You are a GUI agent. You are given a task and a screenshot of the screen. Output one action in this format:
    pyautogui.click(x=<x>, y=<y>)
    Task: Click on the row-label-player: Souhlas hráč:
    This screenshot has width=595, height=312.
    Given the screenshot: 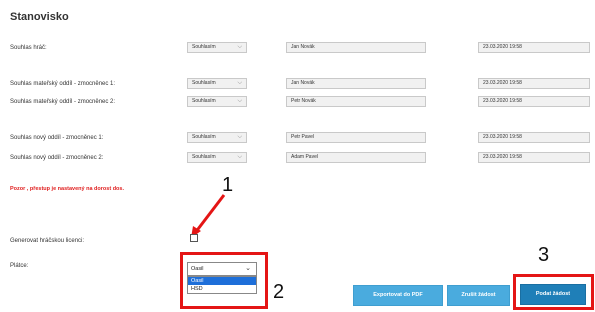 What is the action you would take?
    pyautogui.click(x=28, y=48)
    